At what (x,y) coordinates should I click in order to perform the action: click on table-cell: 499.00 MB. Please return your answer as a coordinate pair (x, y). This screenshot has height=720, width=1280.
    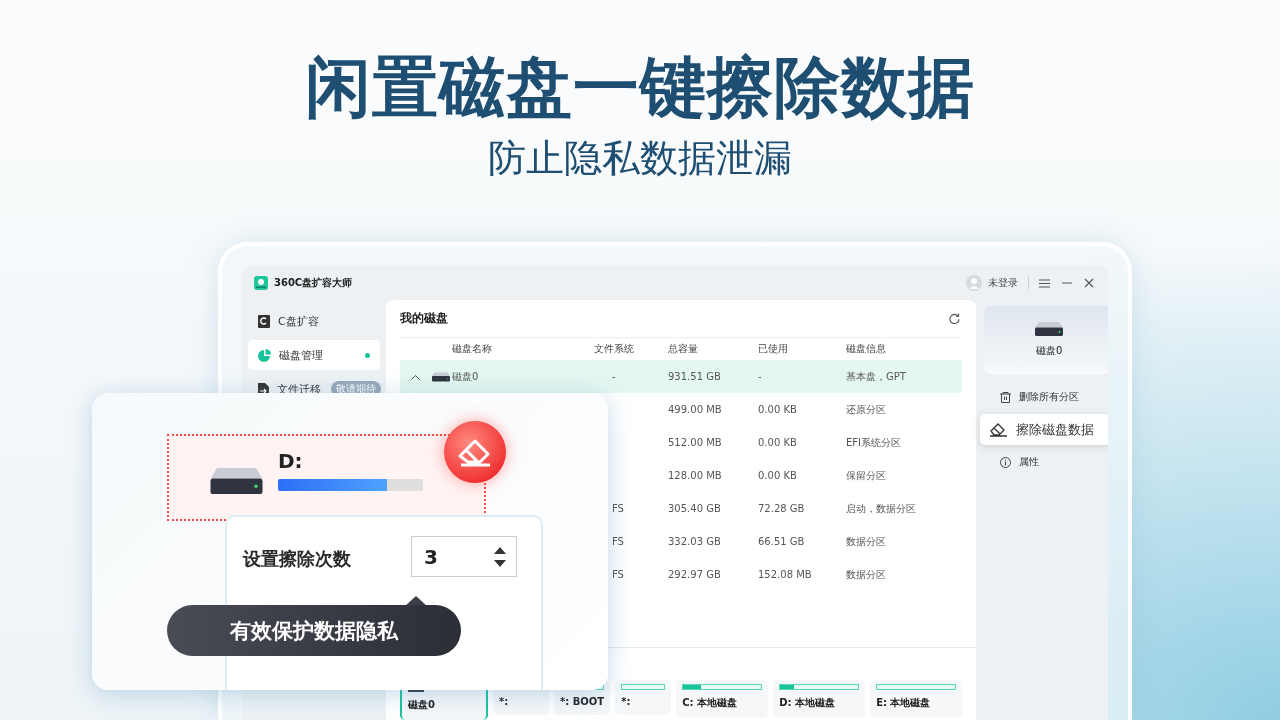
    Looking at the image, I should click on (695, 409).